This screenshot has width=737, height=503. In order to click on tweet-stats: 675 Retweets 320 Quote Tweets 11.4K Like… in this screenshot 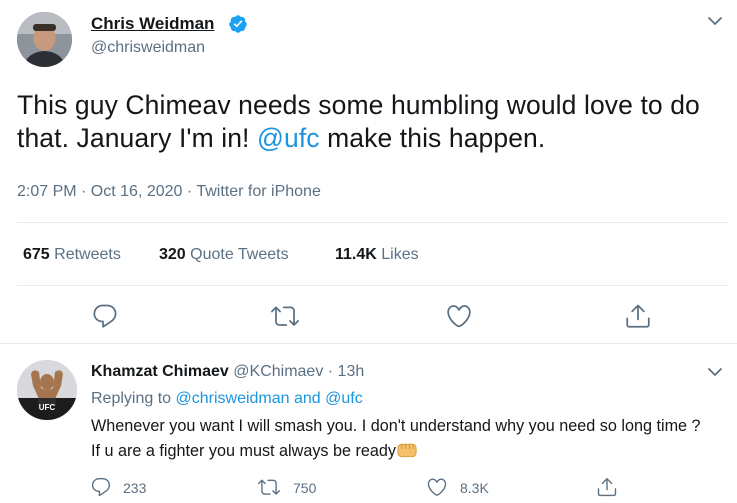, I will do `click(373, 256)`.